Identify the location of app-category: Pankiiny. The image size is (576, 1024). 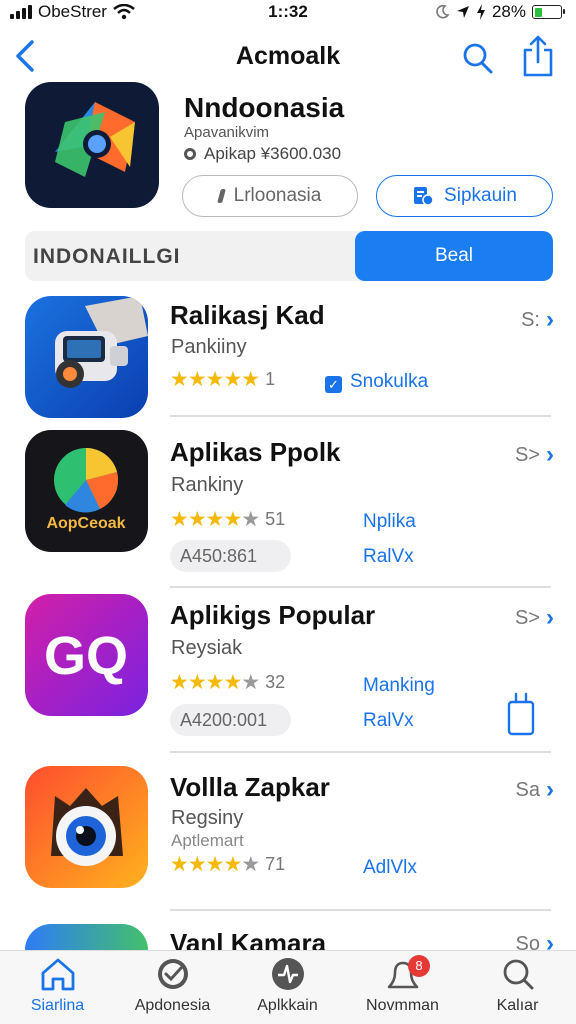
(209, 347).